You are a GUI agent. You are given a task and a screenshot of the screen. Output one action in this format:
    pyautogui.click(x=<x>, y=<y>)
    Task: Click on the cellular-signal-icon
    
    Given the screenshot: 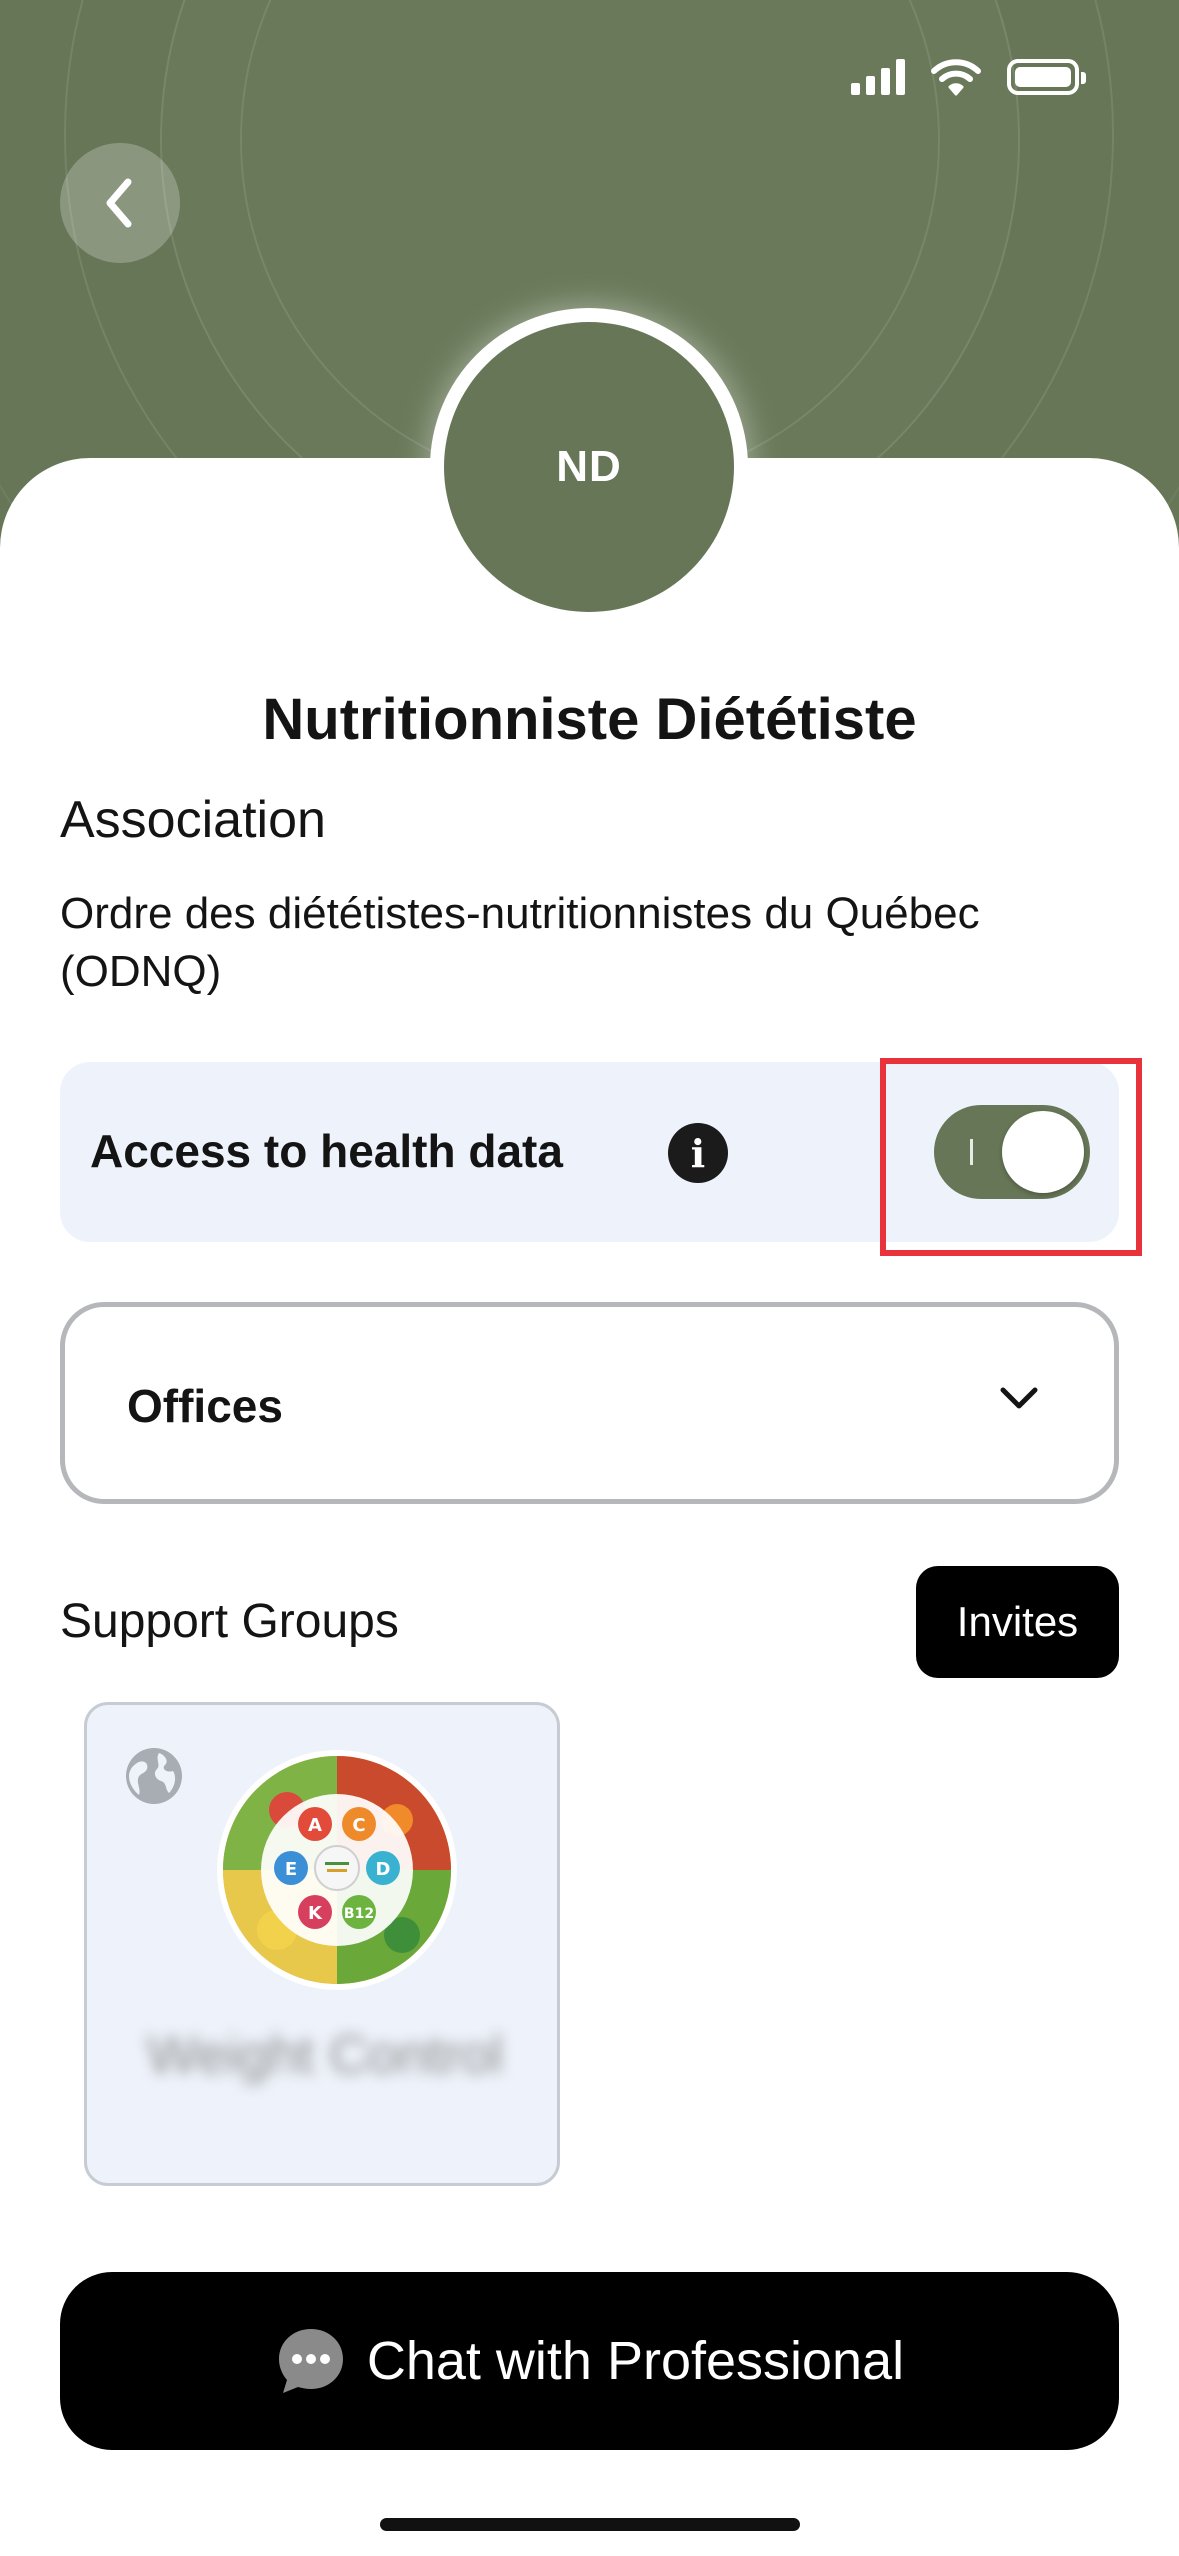 What is the action you would take?
    pyautogui.click(x=878, y=77)
    